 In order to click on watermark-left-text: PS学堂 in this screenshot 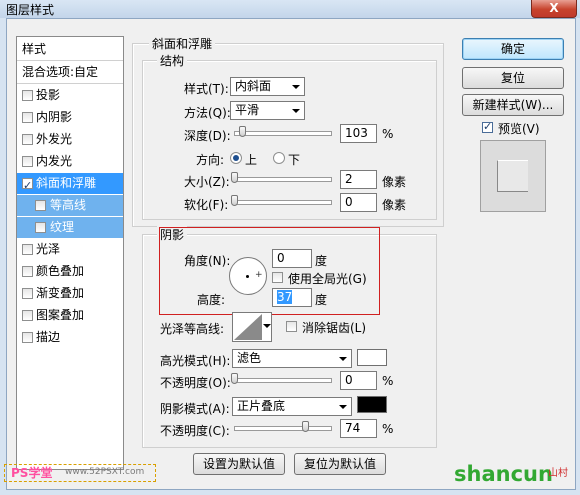, I will do `click(32, 473)`.